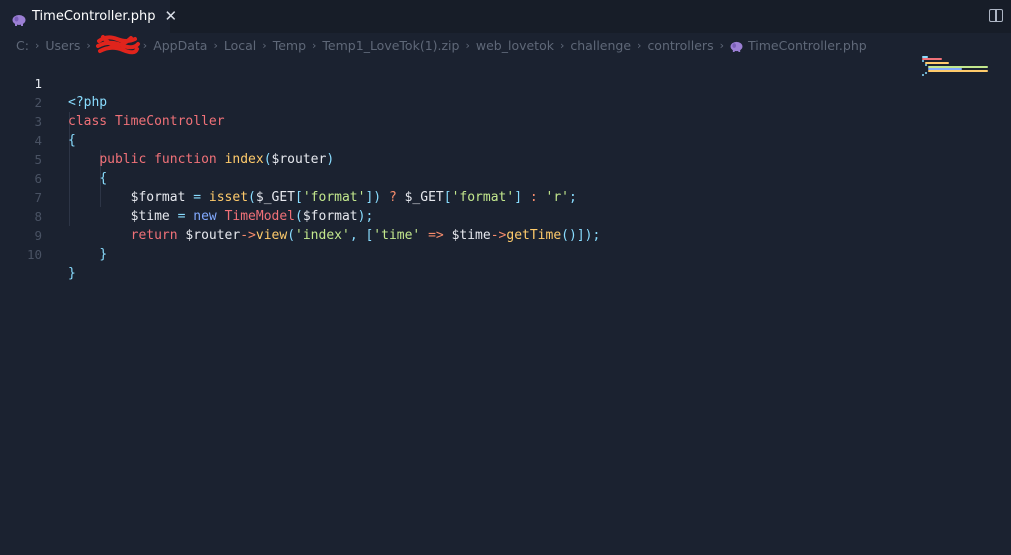  I want to click on breadcrumb-item: C:, so click(22, 45).